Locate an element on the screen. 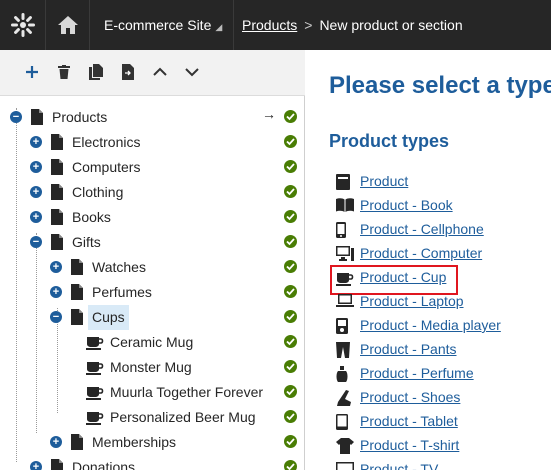  move-down-button is located at coordinates (192, 72).